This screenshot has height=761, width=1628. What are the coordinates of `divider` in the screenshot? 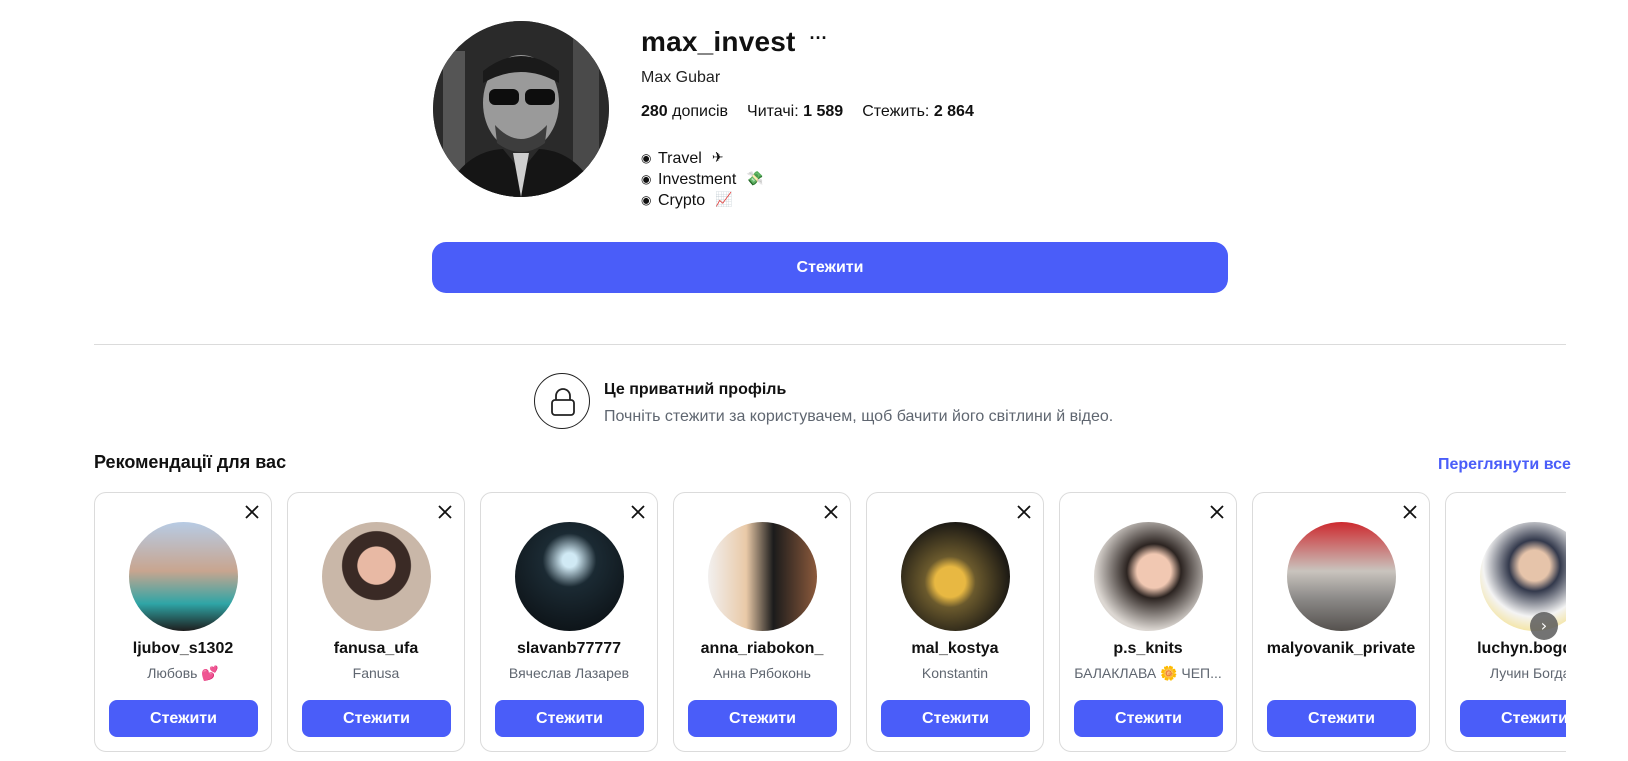 It's located at (830, 344).